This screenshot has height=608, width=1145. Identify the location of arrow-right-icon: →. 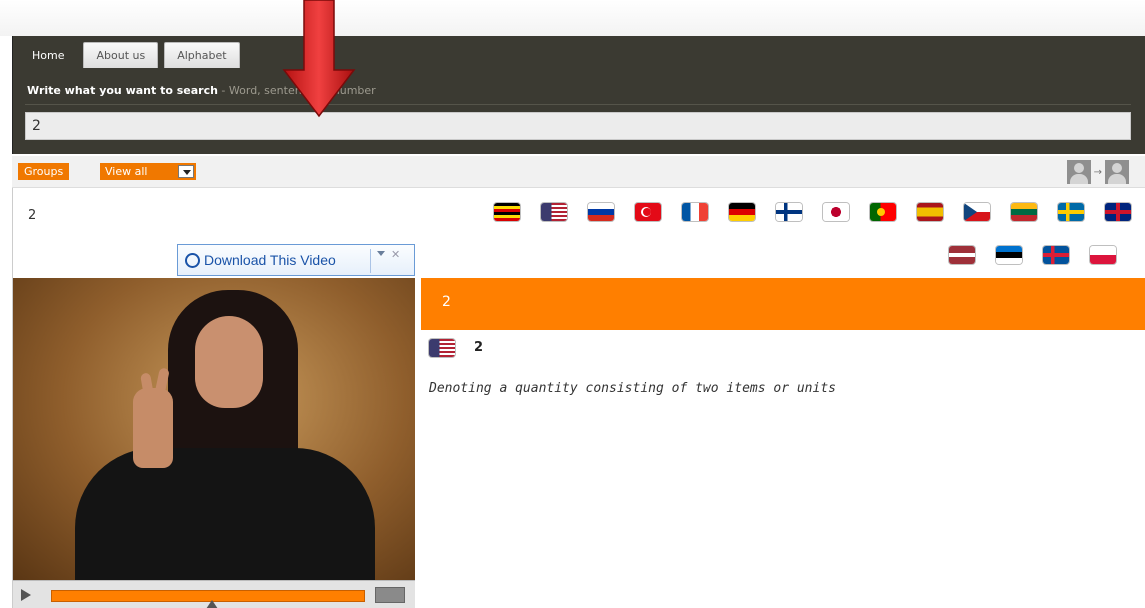
(1097, 172).